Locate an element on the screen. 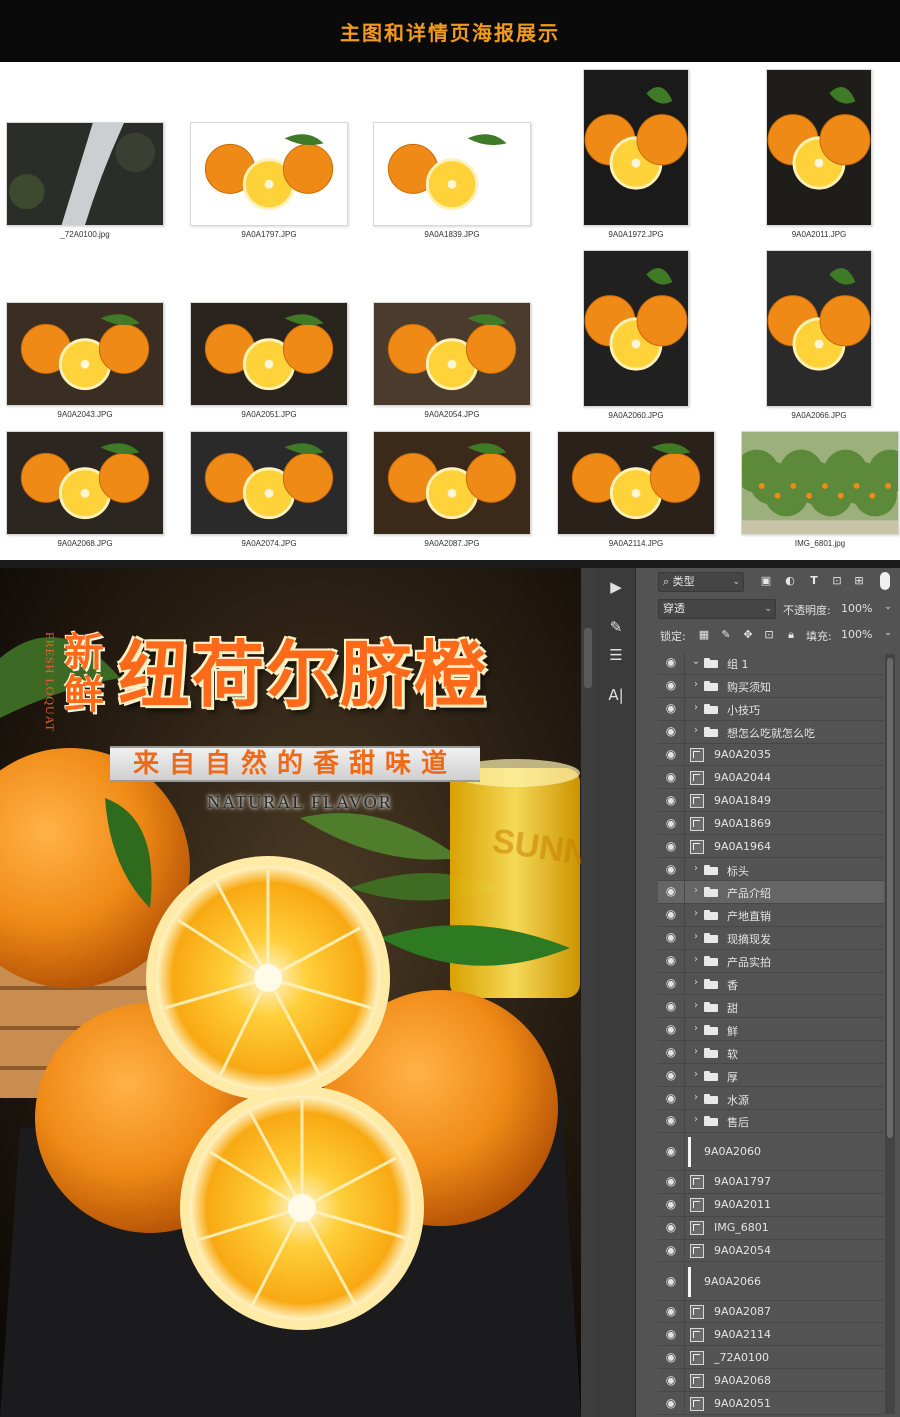 This screenshot has width=900, height=1417. character-icon: A| is located at coordinates (616, 695).